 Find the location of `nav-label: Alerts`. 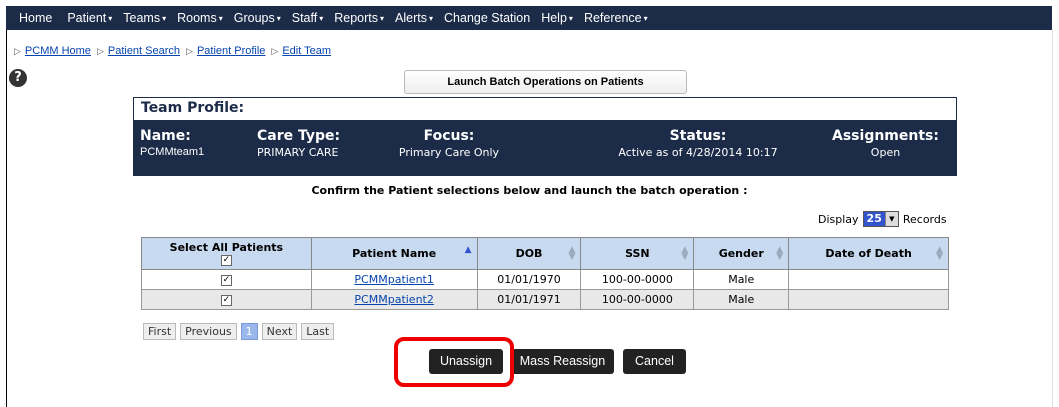

nav-label: Alerts is located at coordinates (411, 18).